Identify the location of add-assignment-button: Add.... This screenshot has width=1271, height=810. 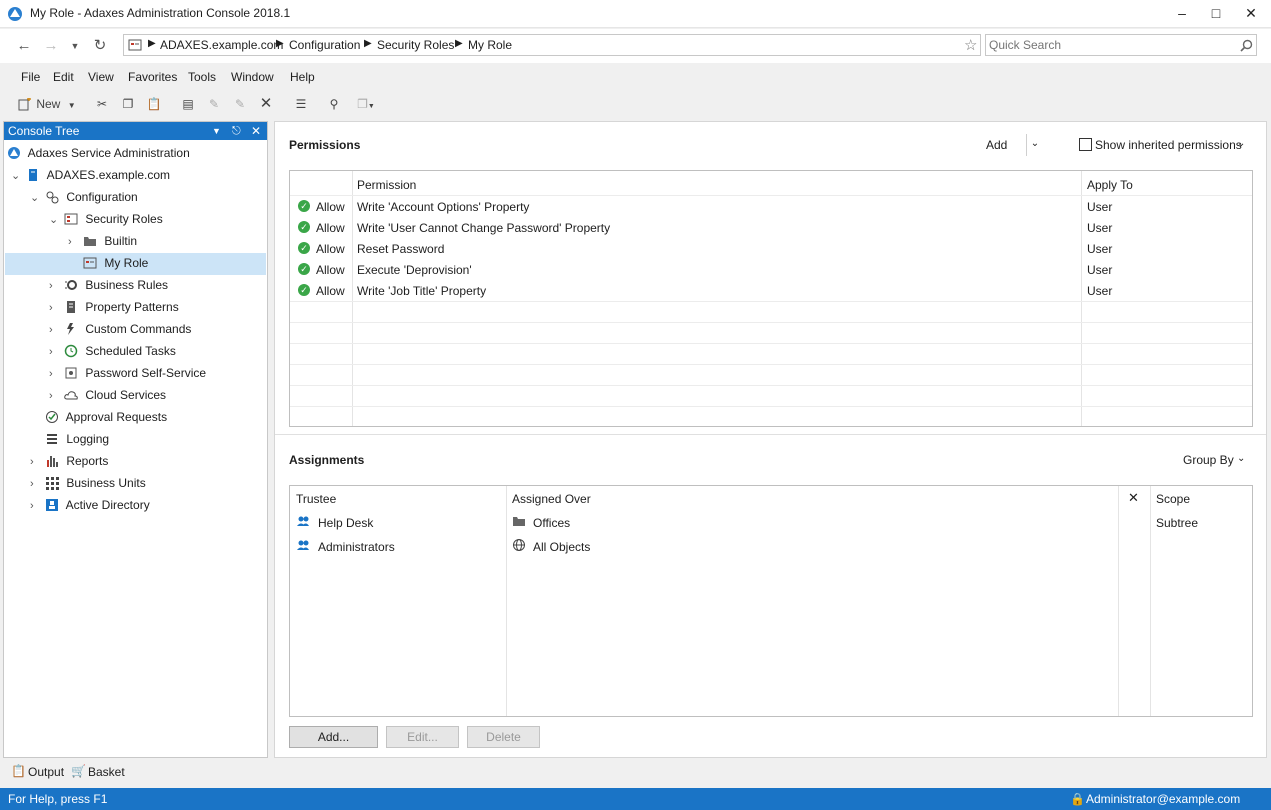
(333, 737).